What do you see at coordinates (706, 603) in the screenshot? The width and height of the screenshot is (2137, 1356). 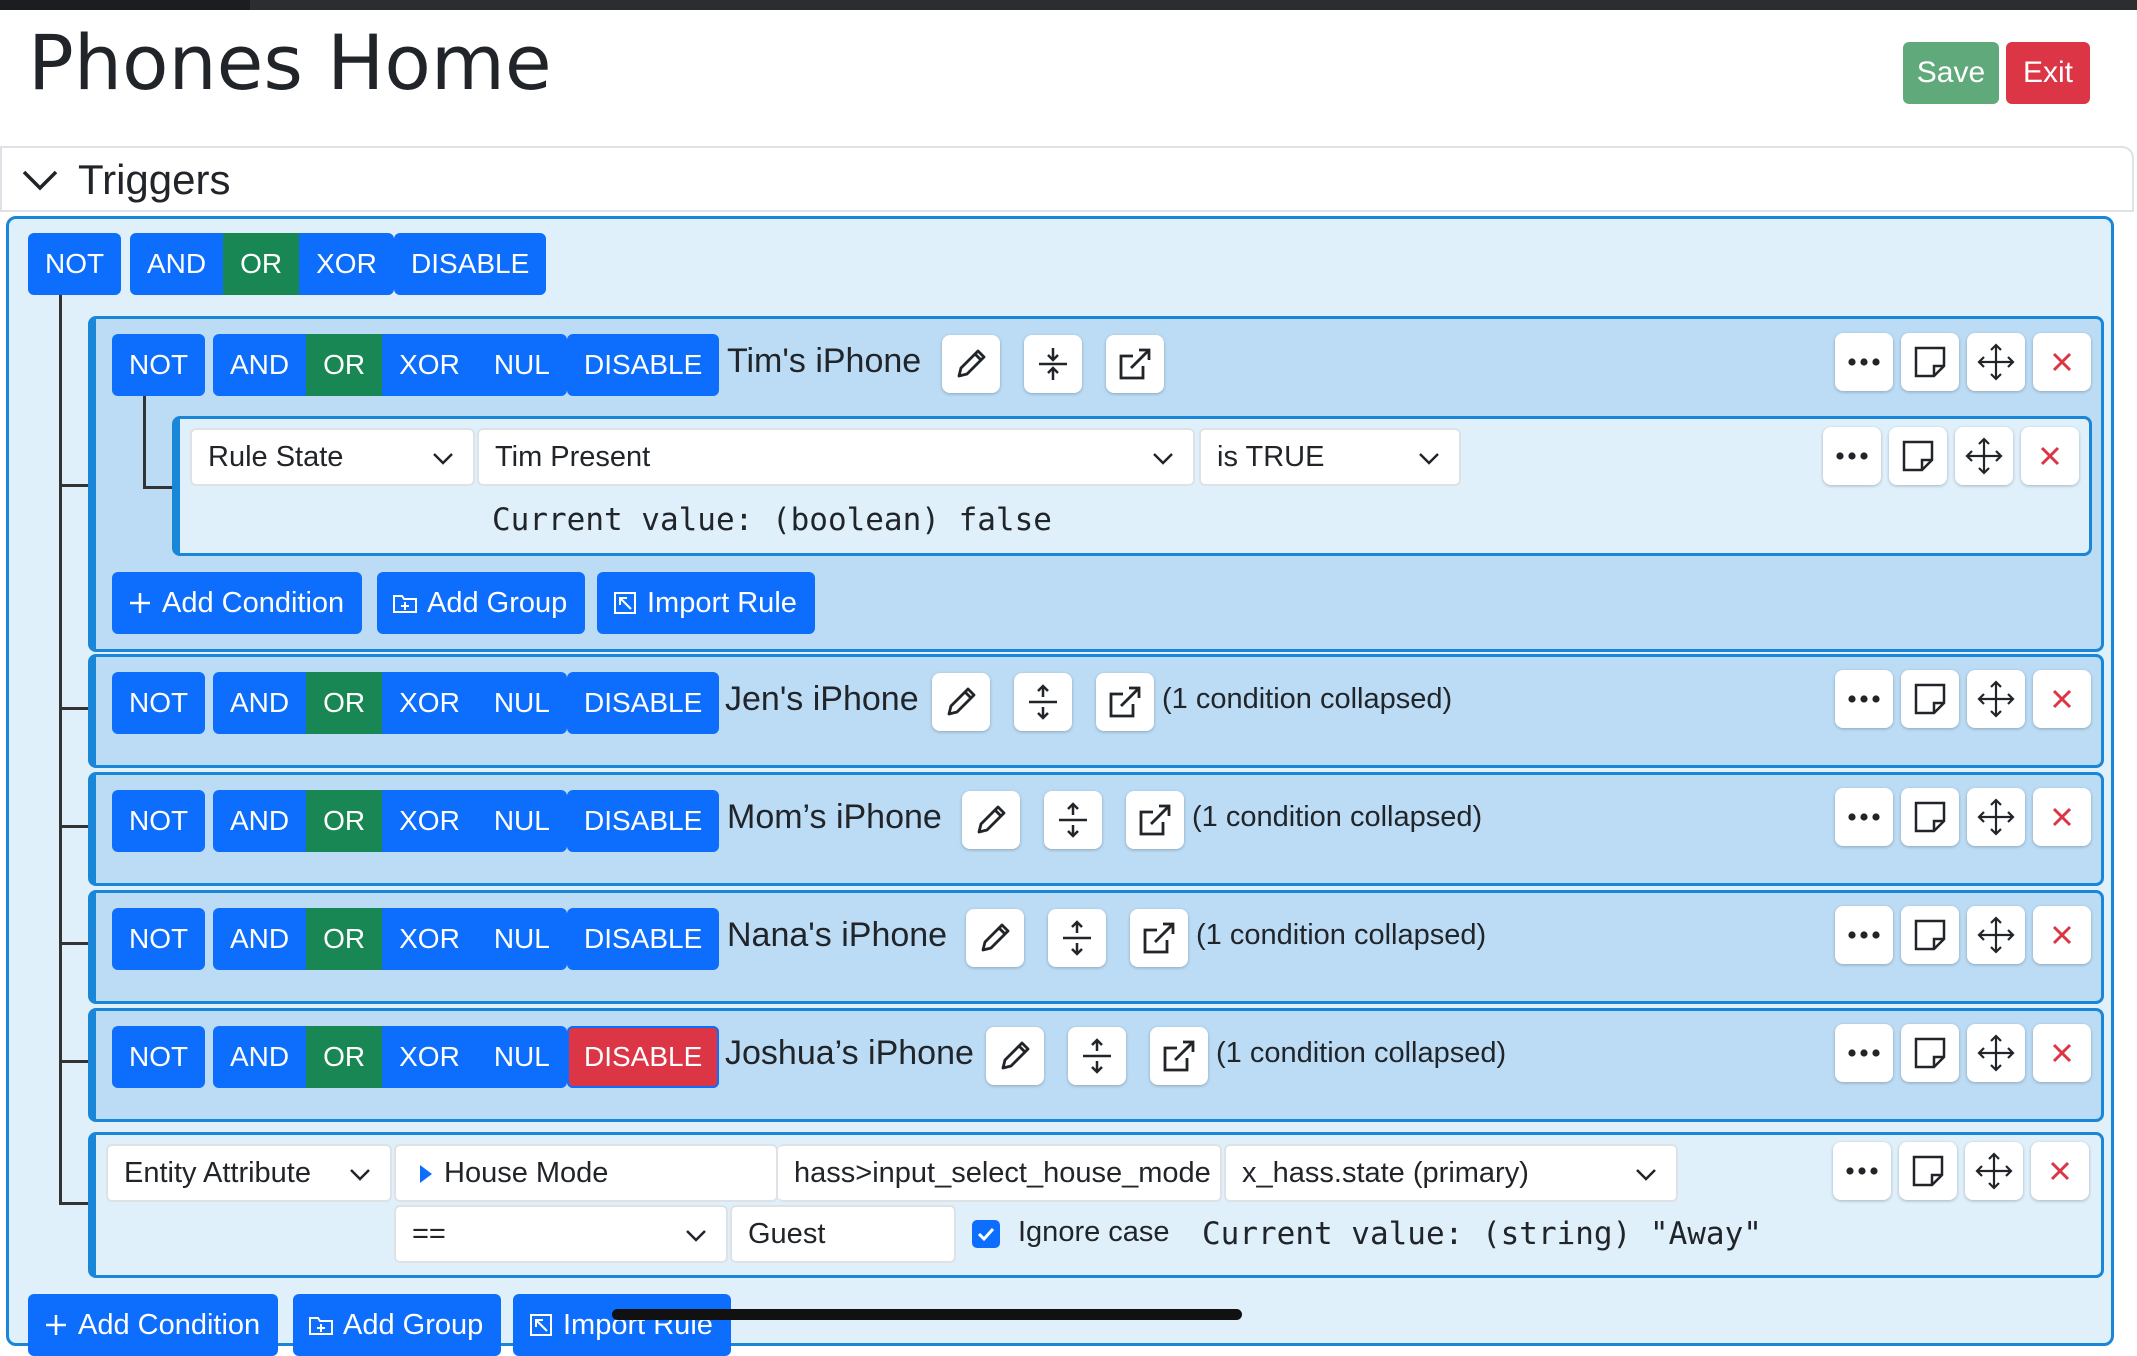 I see `import-rule-button: Import Rule` at bounding box center [706, 603].